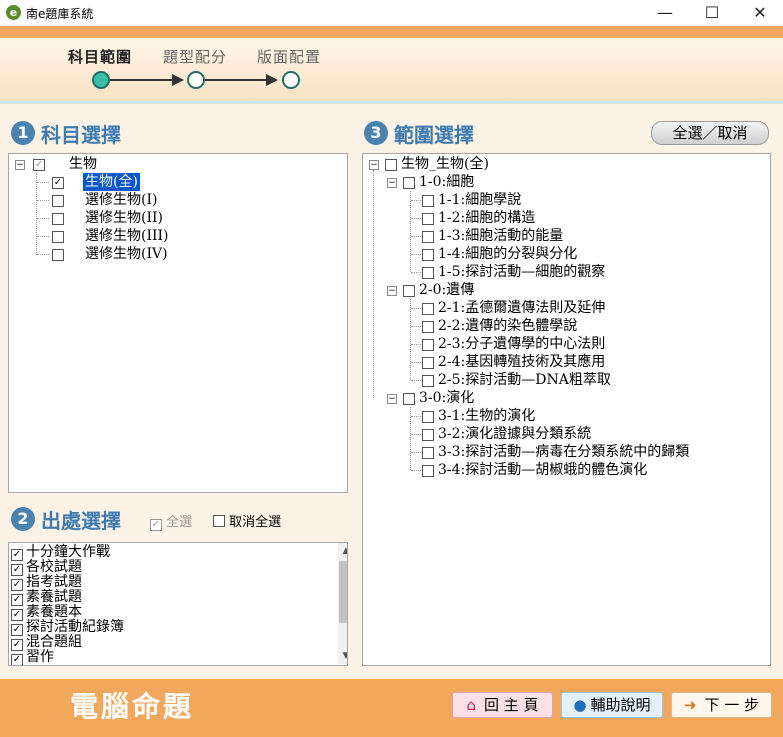  What do you see at coordinates (690, 705) in the screenshot?
I see `next-arrow-icon: ➜` at bounding box center [690, 705].